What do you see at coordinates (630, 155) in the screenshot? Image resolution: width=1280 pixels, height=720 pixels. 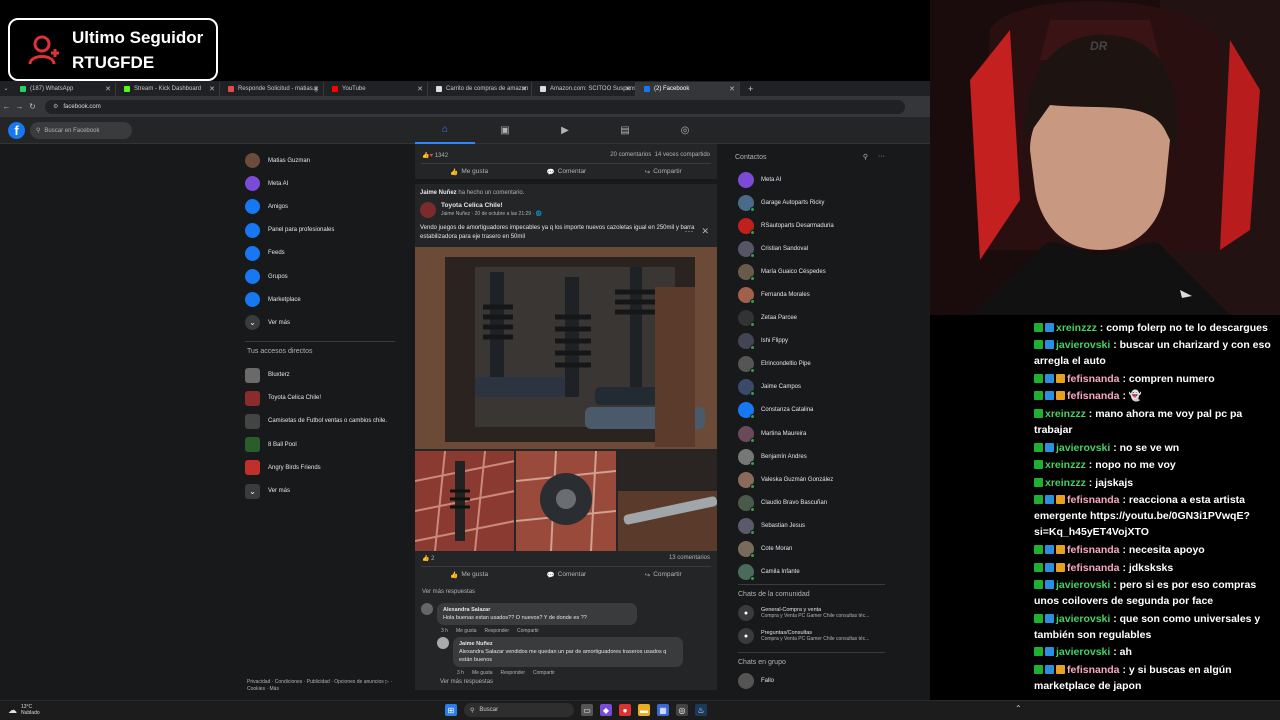 I see `comment-count: 20 comentarios` at bounding box center [630, 155].